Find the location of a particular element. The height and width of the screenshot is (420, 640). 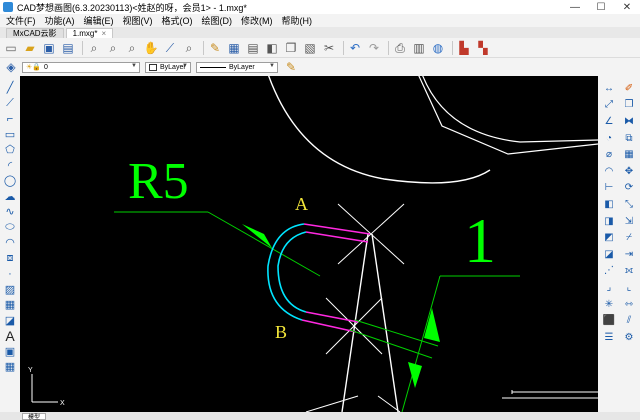

cut-icon: ✂ is located at coordinates (329, 48).